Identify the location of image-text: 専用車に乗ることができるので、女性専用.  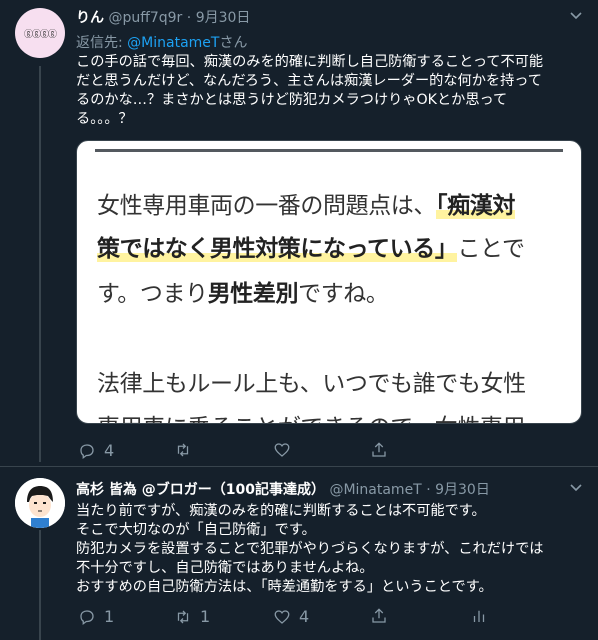
(311, 419).